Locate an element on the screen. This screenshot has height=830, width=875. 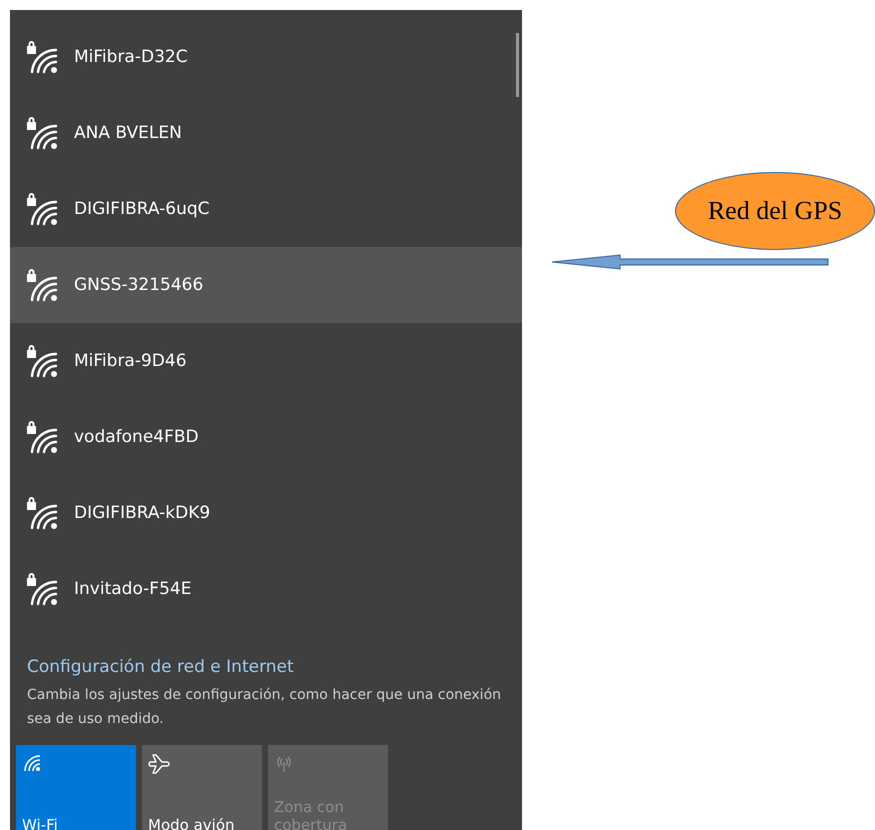
network-item: ANA BVELEN is located at coordinates (266, 133).